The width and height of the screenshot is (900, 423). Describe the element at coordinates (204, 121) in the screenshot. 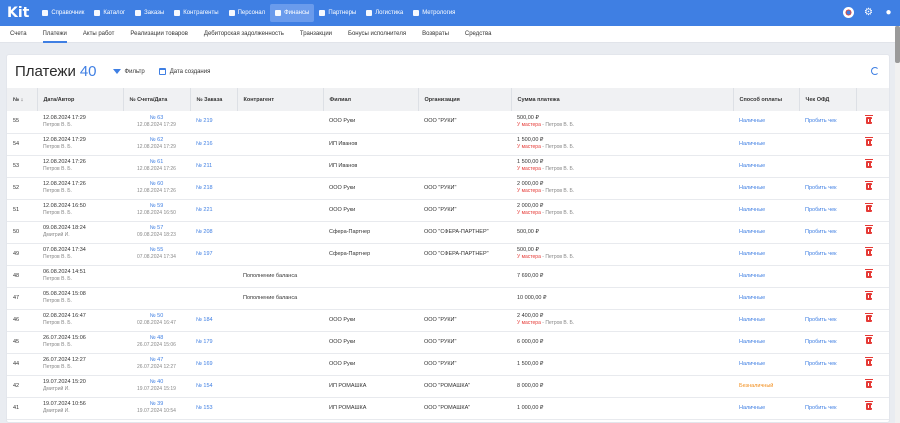

I see `order-link: № 219` at that location.